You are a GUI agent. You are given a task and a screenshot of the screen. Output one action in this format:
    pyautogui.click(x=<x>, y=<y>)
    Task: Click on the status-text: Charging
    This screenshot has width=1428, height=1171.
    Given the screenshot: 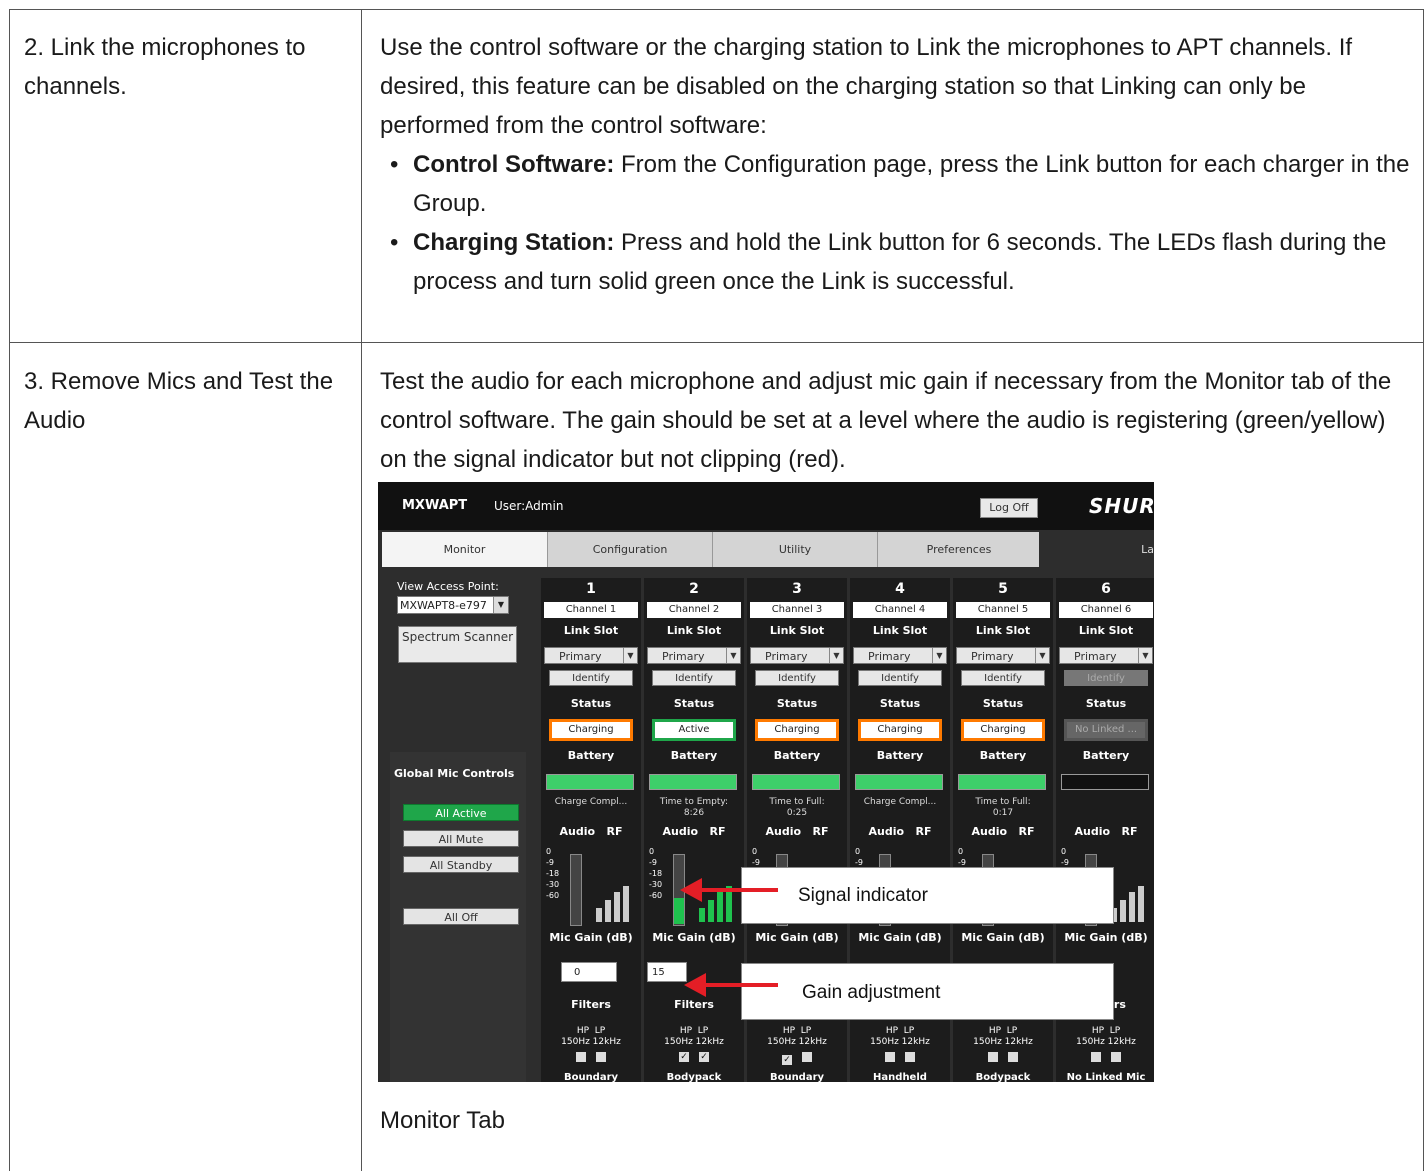 What is the action you would take?
    pyautogui.click(x=797, y=730)
    